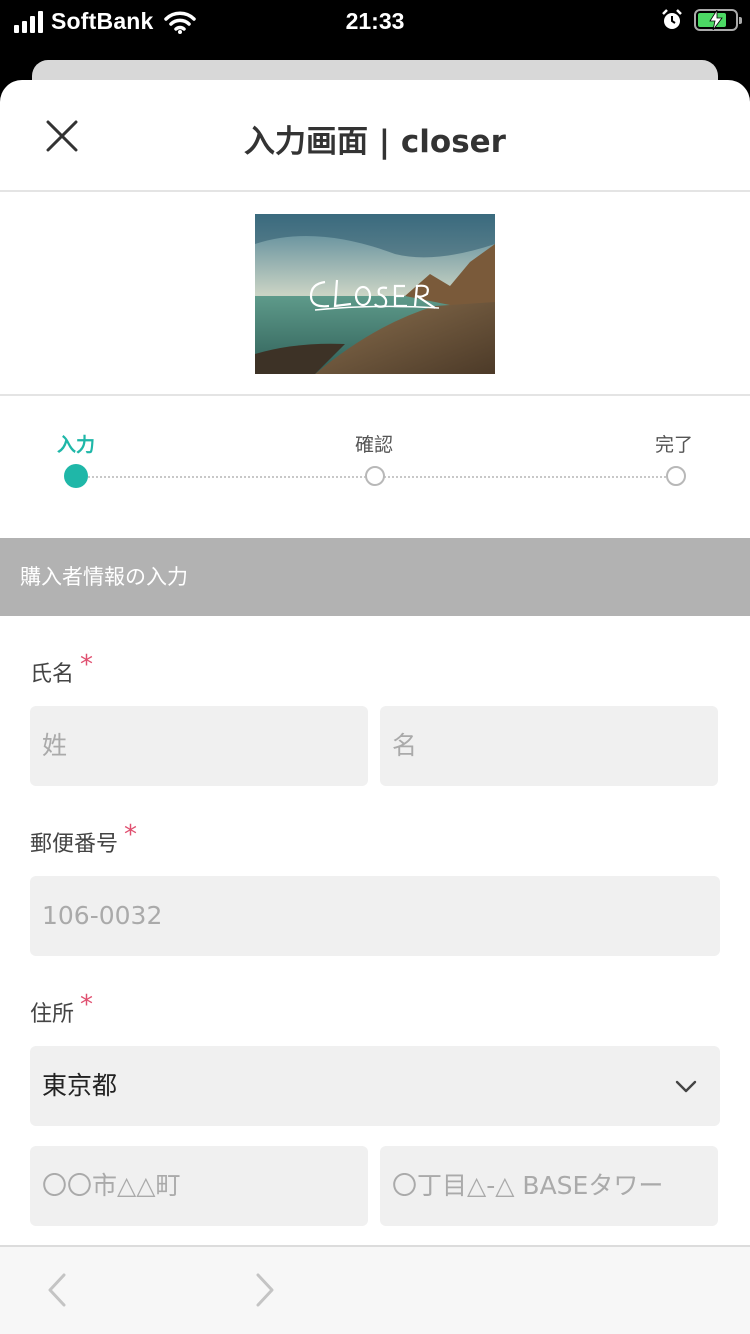 The height and width of the screenshot is (1334, 750). I want to click on street-input: 〇丁目△-△ BASEタワー, so click(549, 1186).